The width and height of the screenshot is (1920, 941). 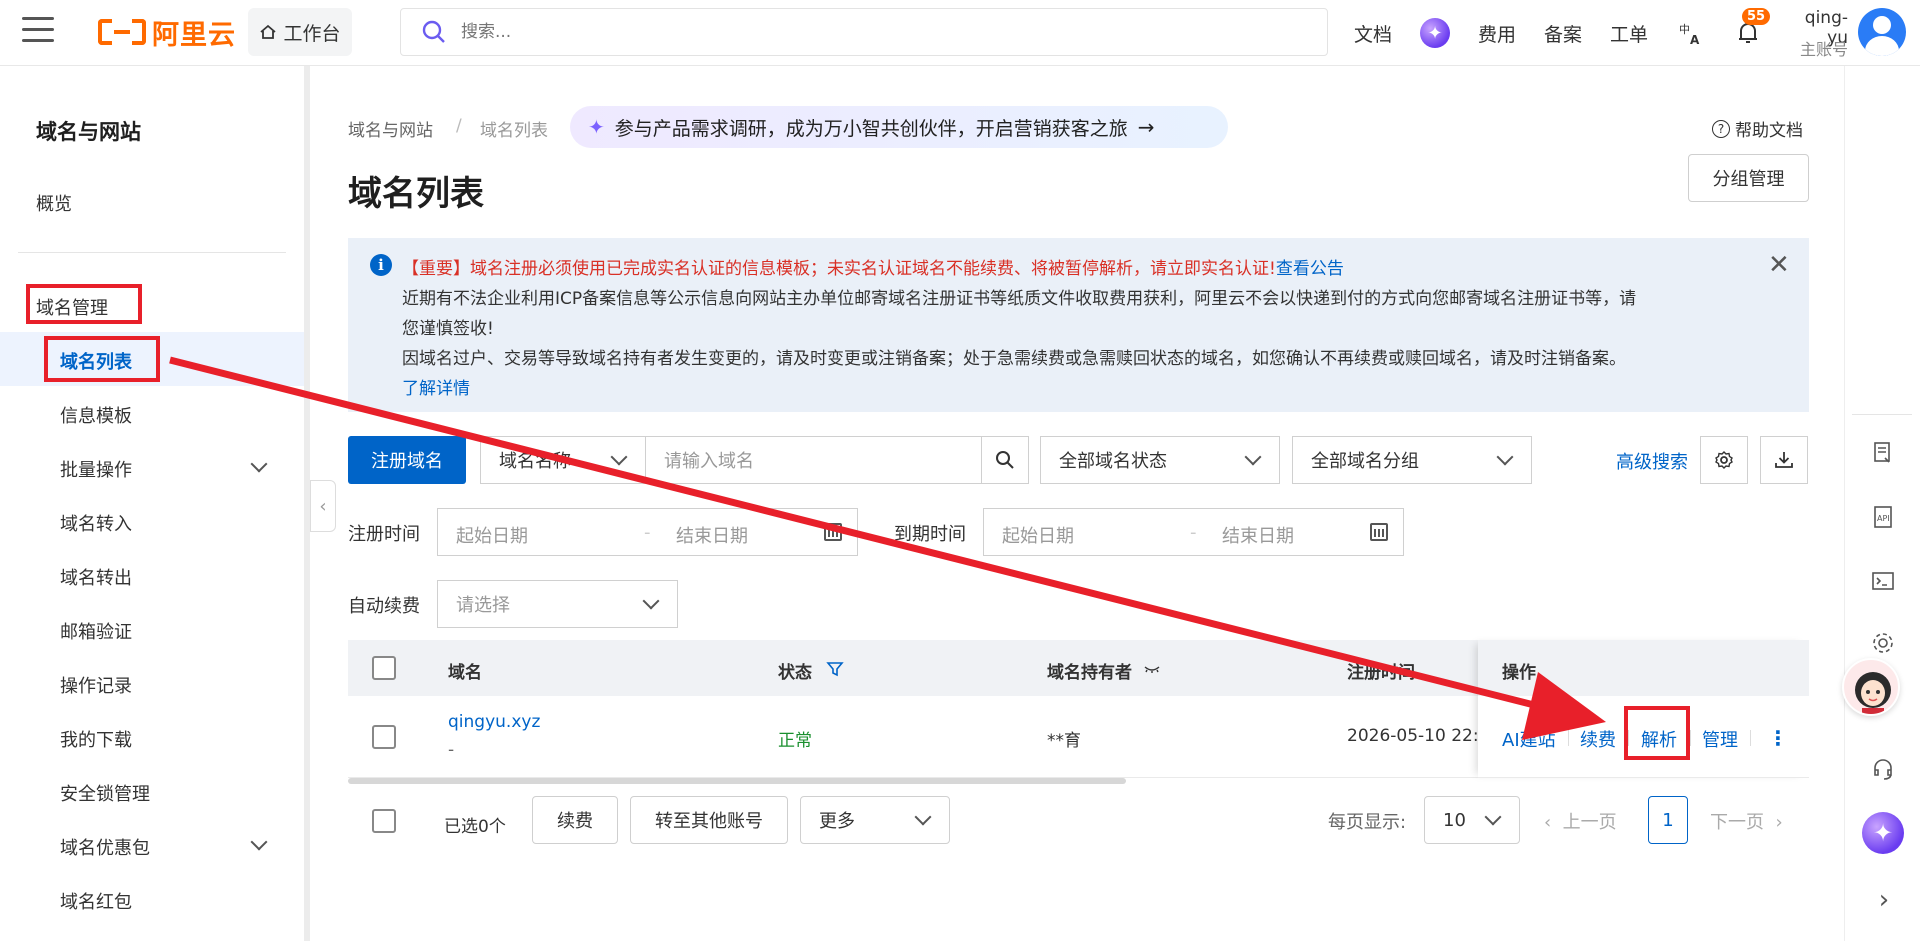 I want to click on download-icon, so click(x=1784, y=460).